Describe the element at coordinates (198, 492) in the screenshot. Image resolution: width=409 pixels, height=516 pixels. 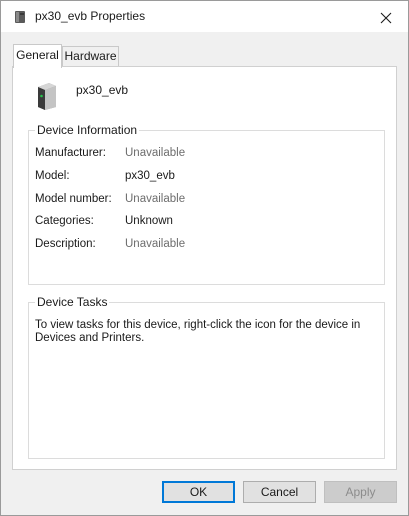
I see `ok-button: OK` at that location.